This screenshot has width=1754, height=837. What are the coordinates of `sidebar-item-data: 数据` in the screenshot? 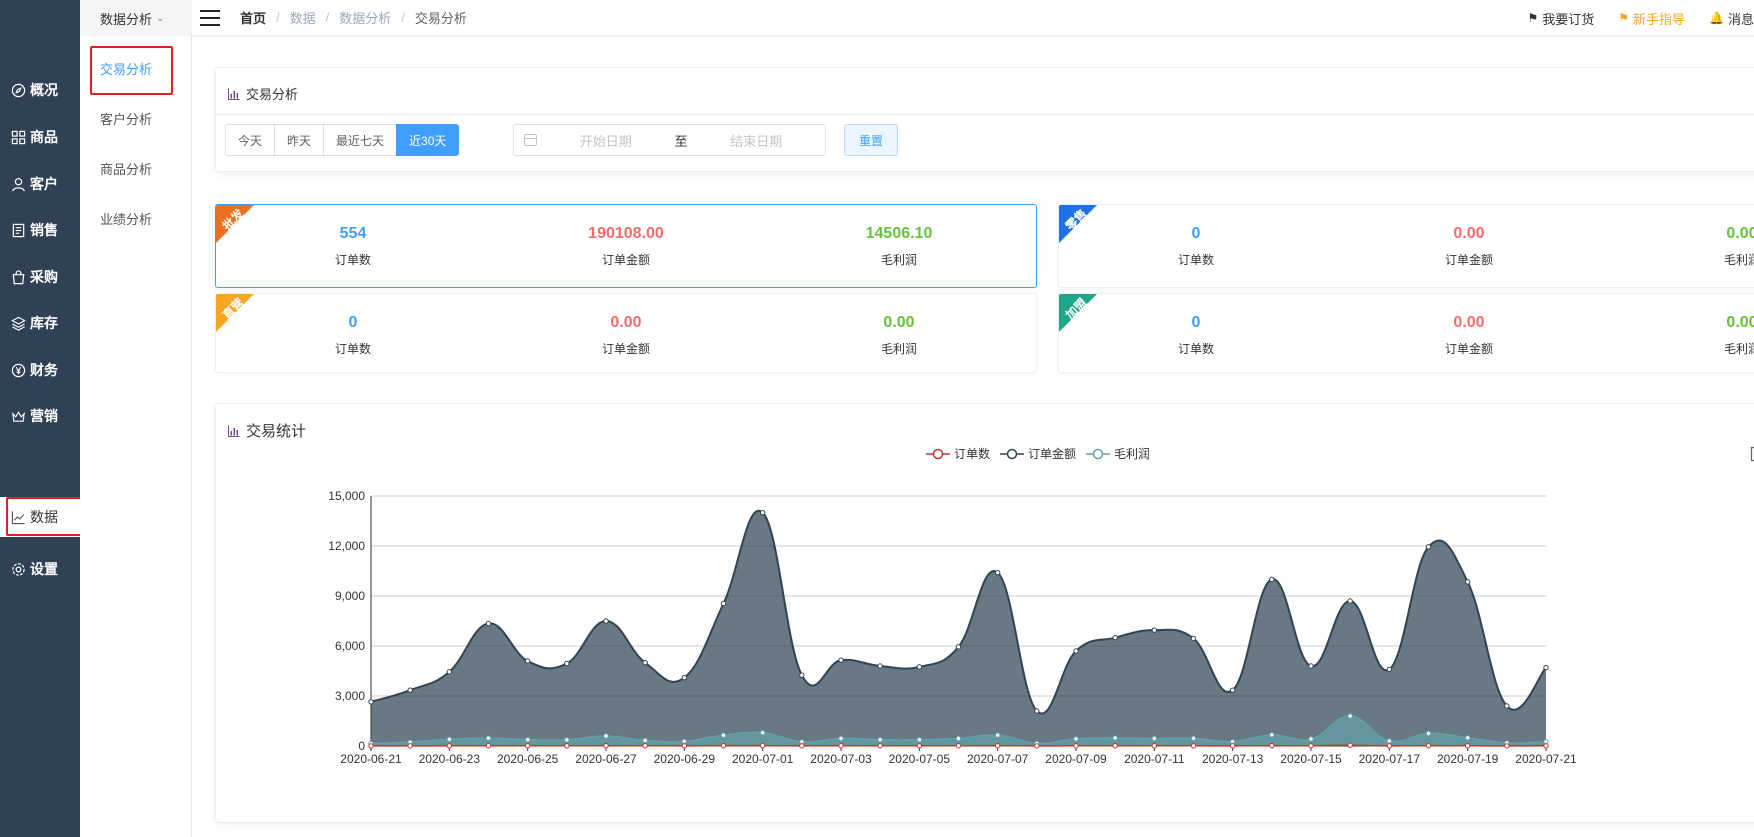 It's located at (40, 517).